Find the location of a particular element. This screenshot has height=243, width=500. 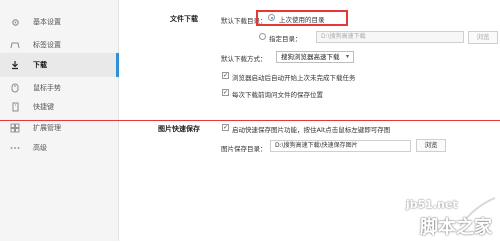

ask-location-checkbox: ✓ is located at coordinates (225, 92).